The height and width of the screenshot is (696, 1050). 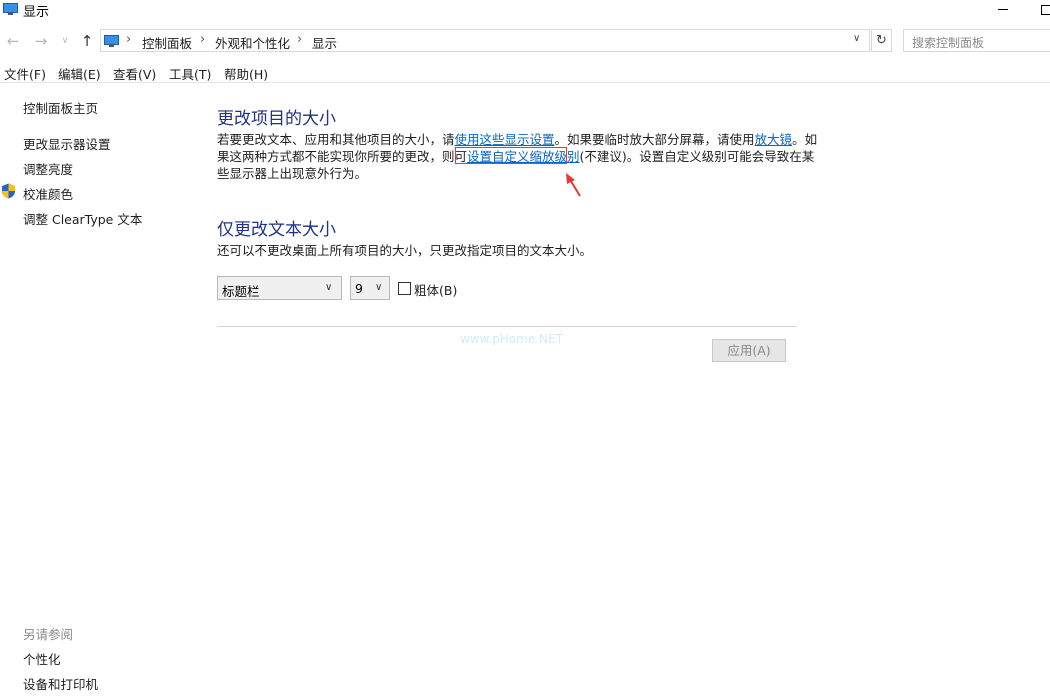 What do you see at coordinates (749, 350) in the screenshot?
I see `apply-button: 应用(A)` at bounding box center [749, 350].